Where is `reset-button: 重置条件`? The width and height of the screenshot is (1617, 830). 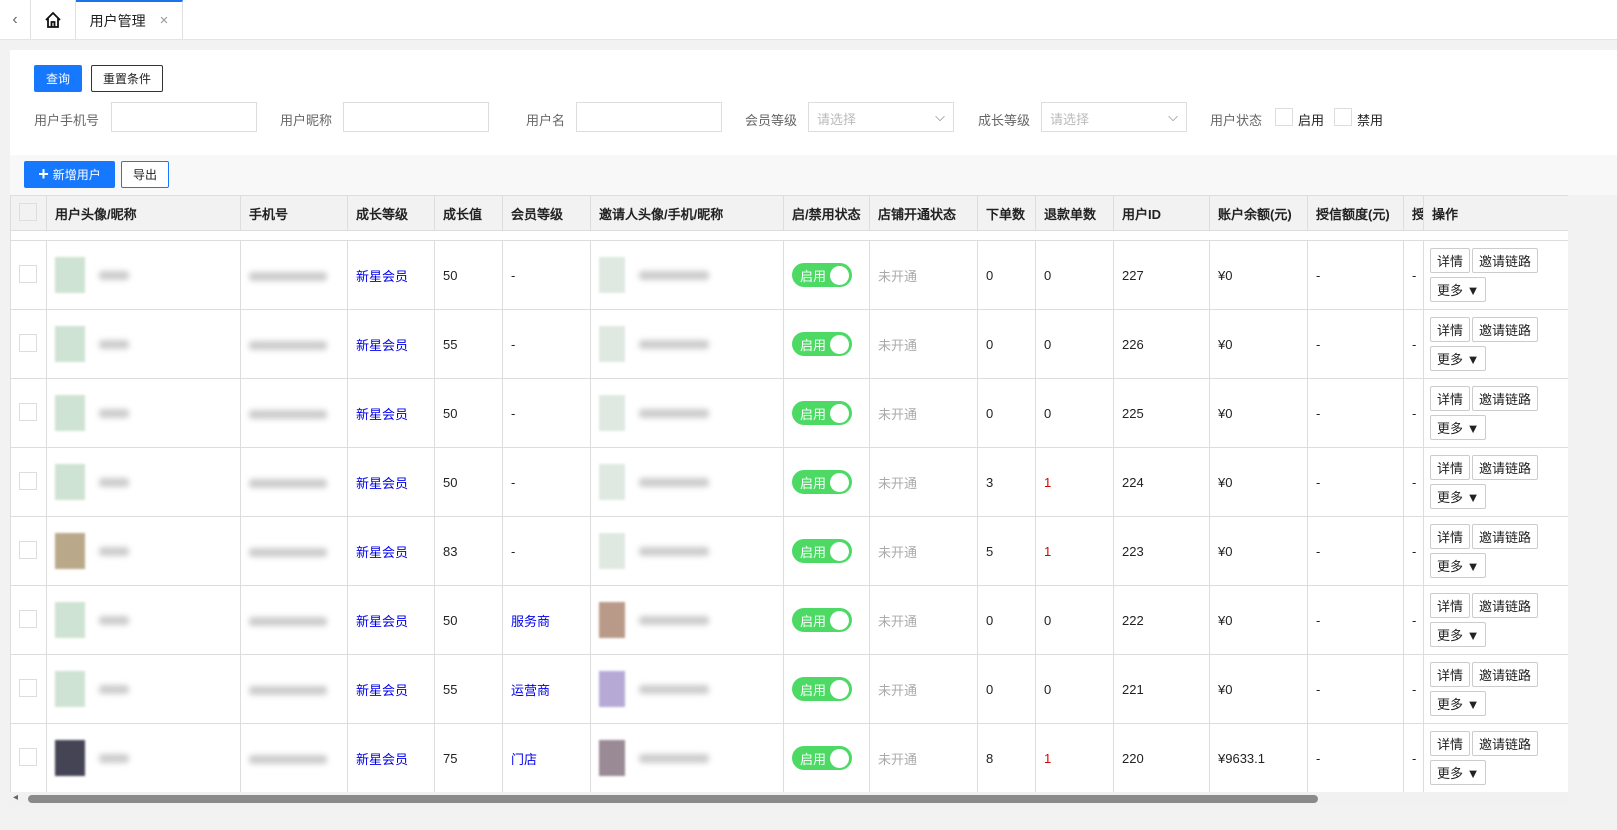
reset-button: 重置条件 is located at coordinates (127, 78).